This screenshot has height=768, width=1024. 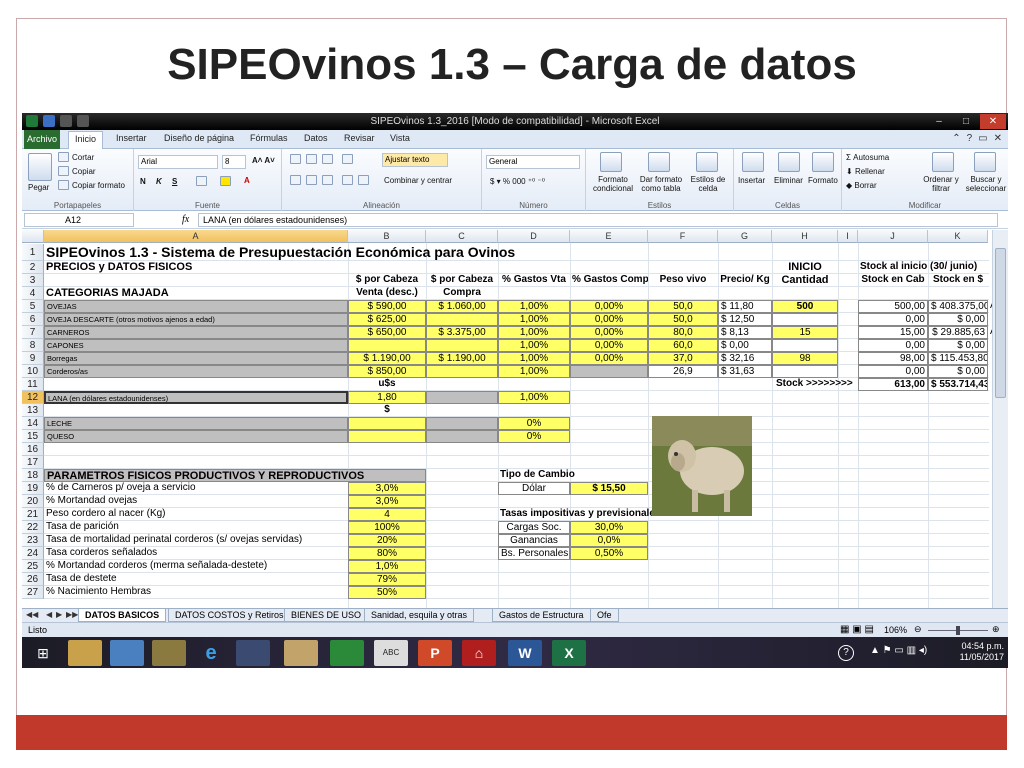 What do you see at coordinates (861, 185) in the screenshot?
I see `clear-button: ◆ Borrar` at bounding box center [861, 185].